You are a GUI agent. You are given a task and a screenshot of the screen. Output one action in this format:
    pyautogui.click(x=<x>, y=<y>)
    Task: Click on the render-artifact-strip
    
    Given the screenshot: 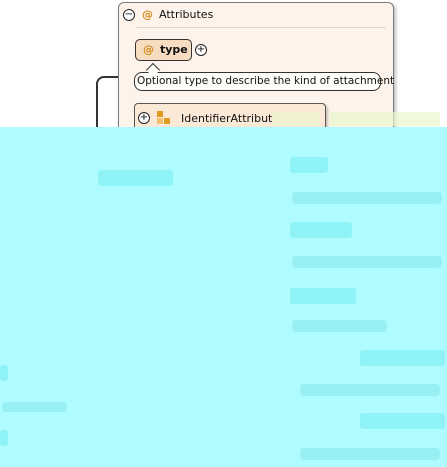 What is the action you would take?
    pyautogui.click(x=385, y=119)
    